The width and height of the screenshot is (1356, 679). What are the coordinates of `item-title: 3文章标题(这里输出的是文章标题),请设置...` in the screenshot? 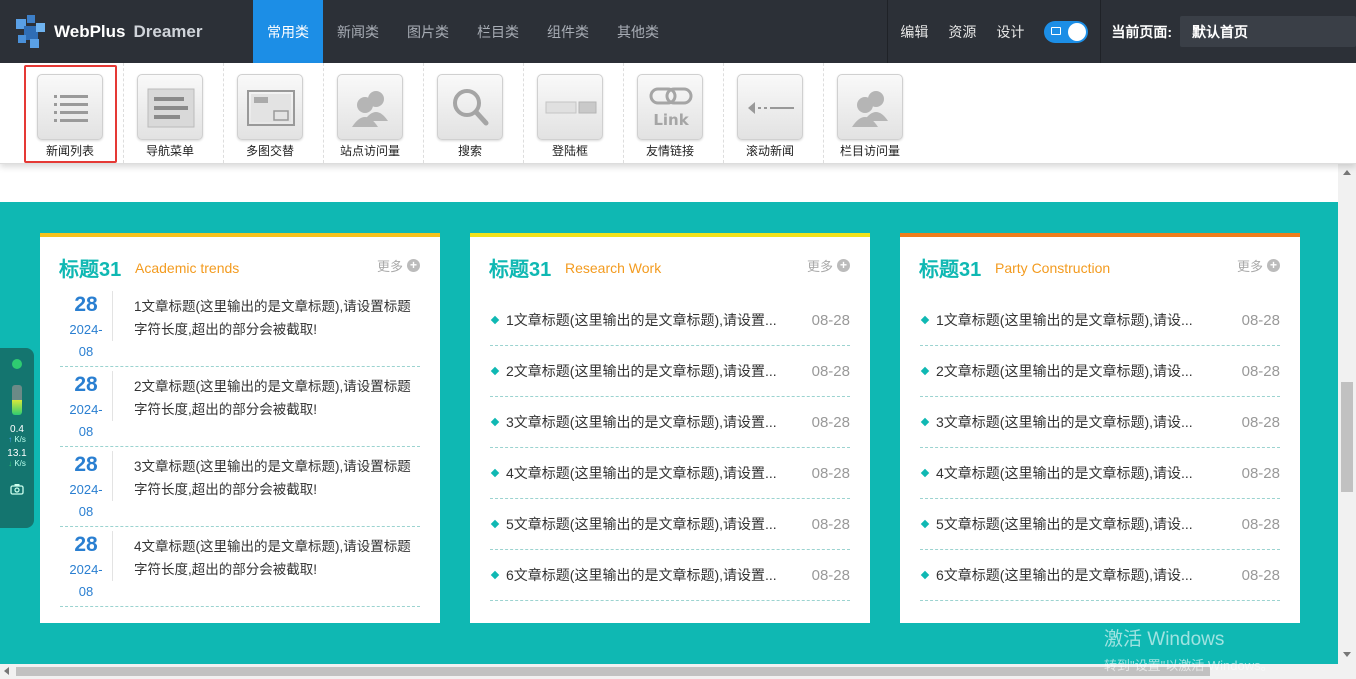 It's located at (654, 422).